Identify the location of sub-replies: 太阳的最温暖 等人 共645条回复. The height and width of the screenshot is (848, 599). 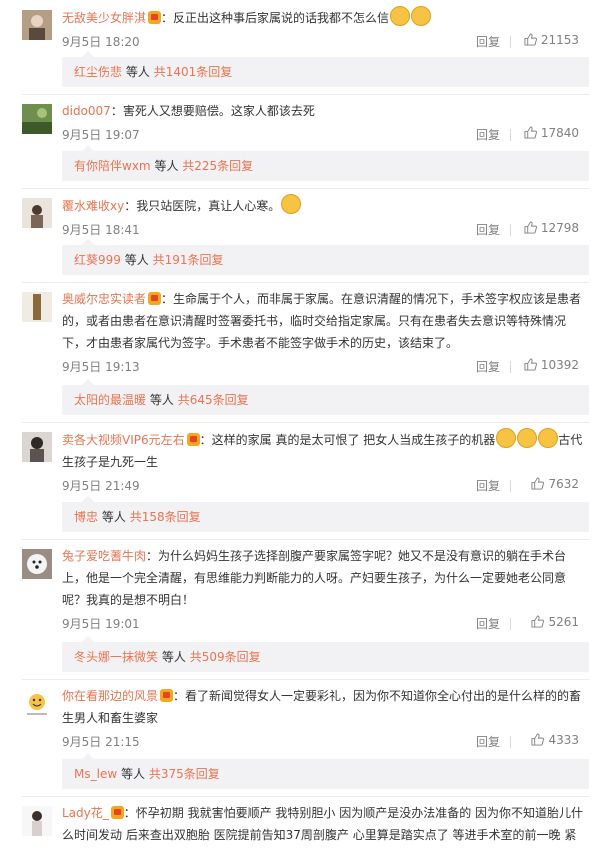
(325, 397).